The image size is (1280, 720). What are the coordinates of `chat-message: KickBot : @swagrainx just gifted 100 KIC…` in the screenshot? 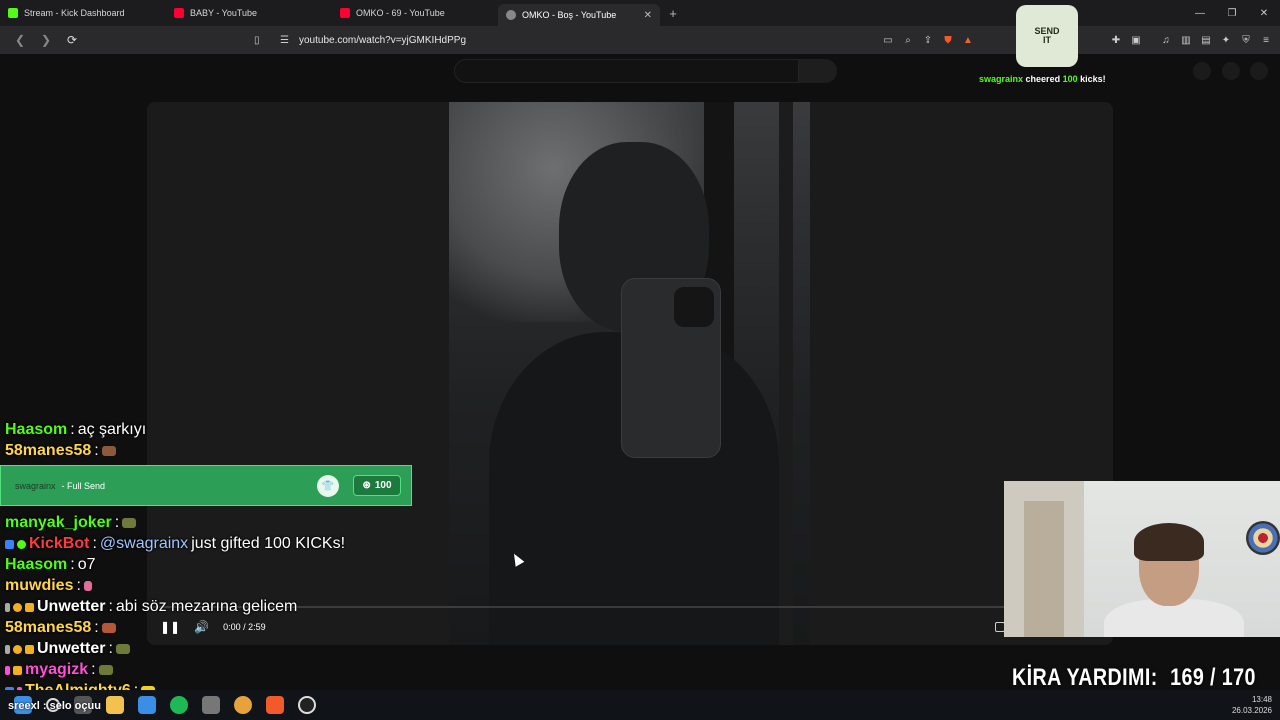 It's located at (175, 544).